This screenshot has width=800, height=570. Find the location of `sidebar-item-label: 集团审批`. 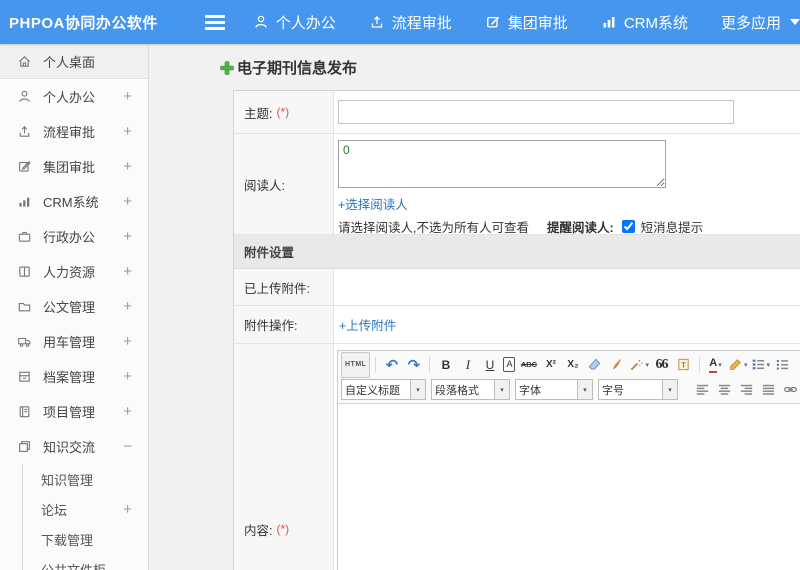

sidebar-item-label: 集团审批 is located at coordinates (69, 167).